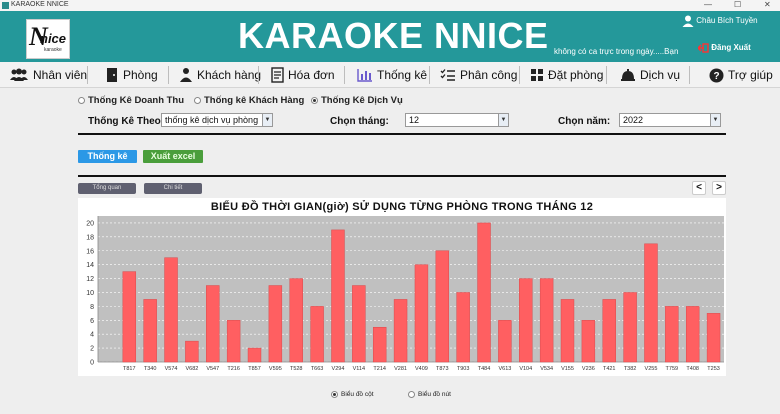  What do you see at coordinates (463, 369) in the screenshot?
I see `x-tick-label: T903` at bounding box center [463, 369].